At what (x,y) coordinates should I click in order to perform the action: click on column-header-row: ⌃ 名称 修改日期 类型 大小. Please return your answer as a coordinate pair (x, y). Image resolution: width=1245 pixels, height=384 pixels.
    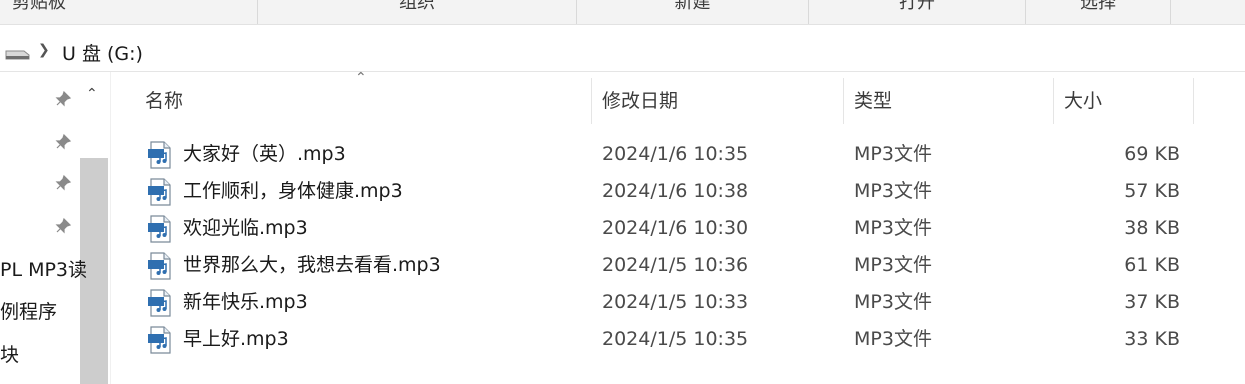
    Looking at the image, I should click on (679, 99).